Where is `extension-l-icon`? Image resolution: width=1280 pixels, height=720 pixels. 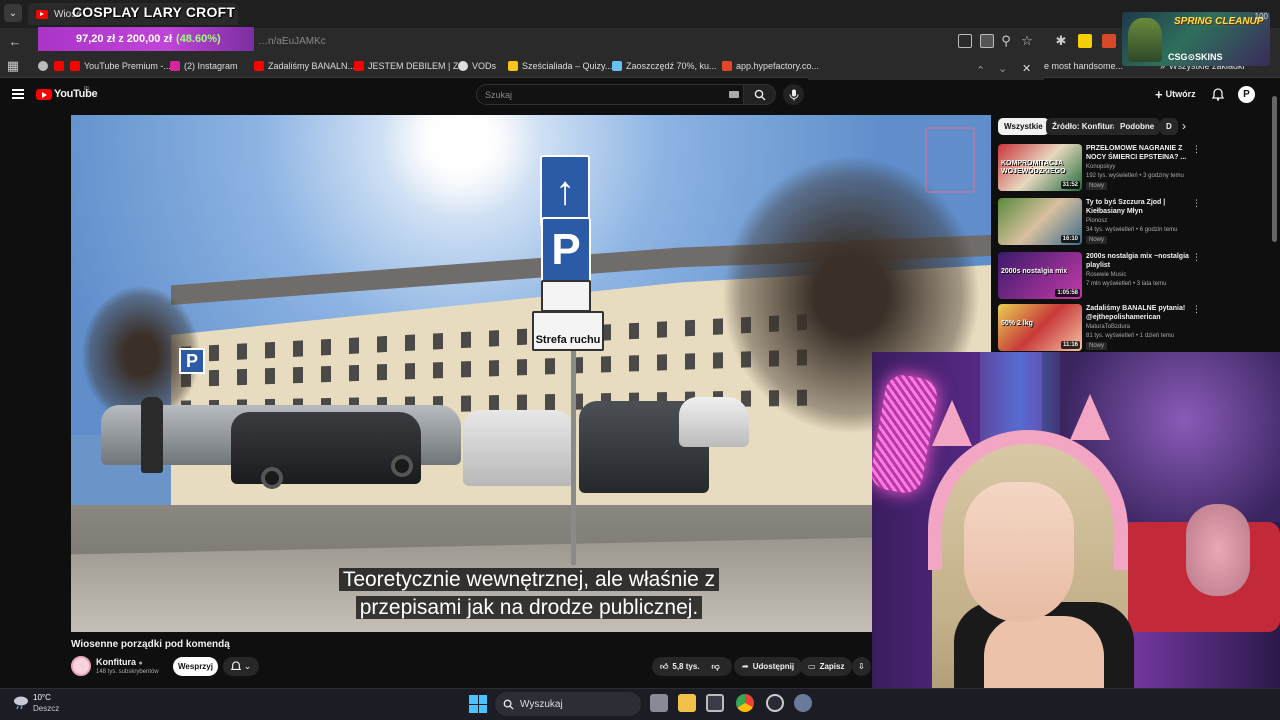
extension-l-icon is located at coordinates (1085, 41).